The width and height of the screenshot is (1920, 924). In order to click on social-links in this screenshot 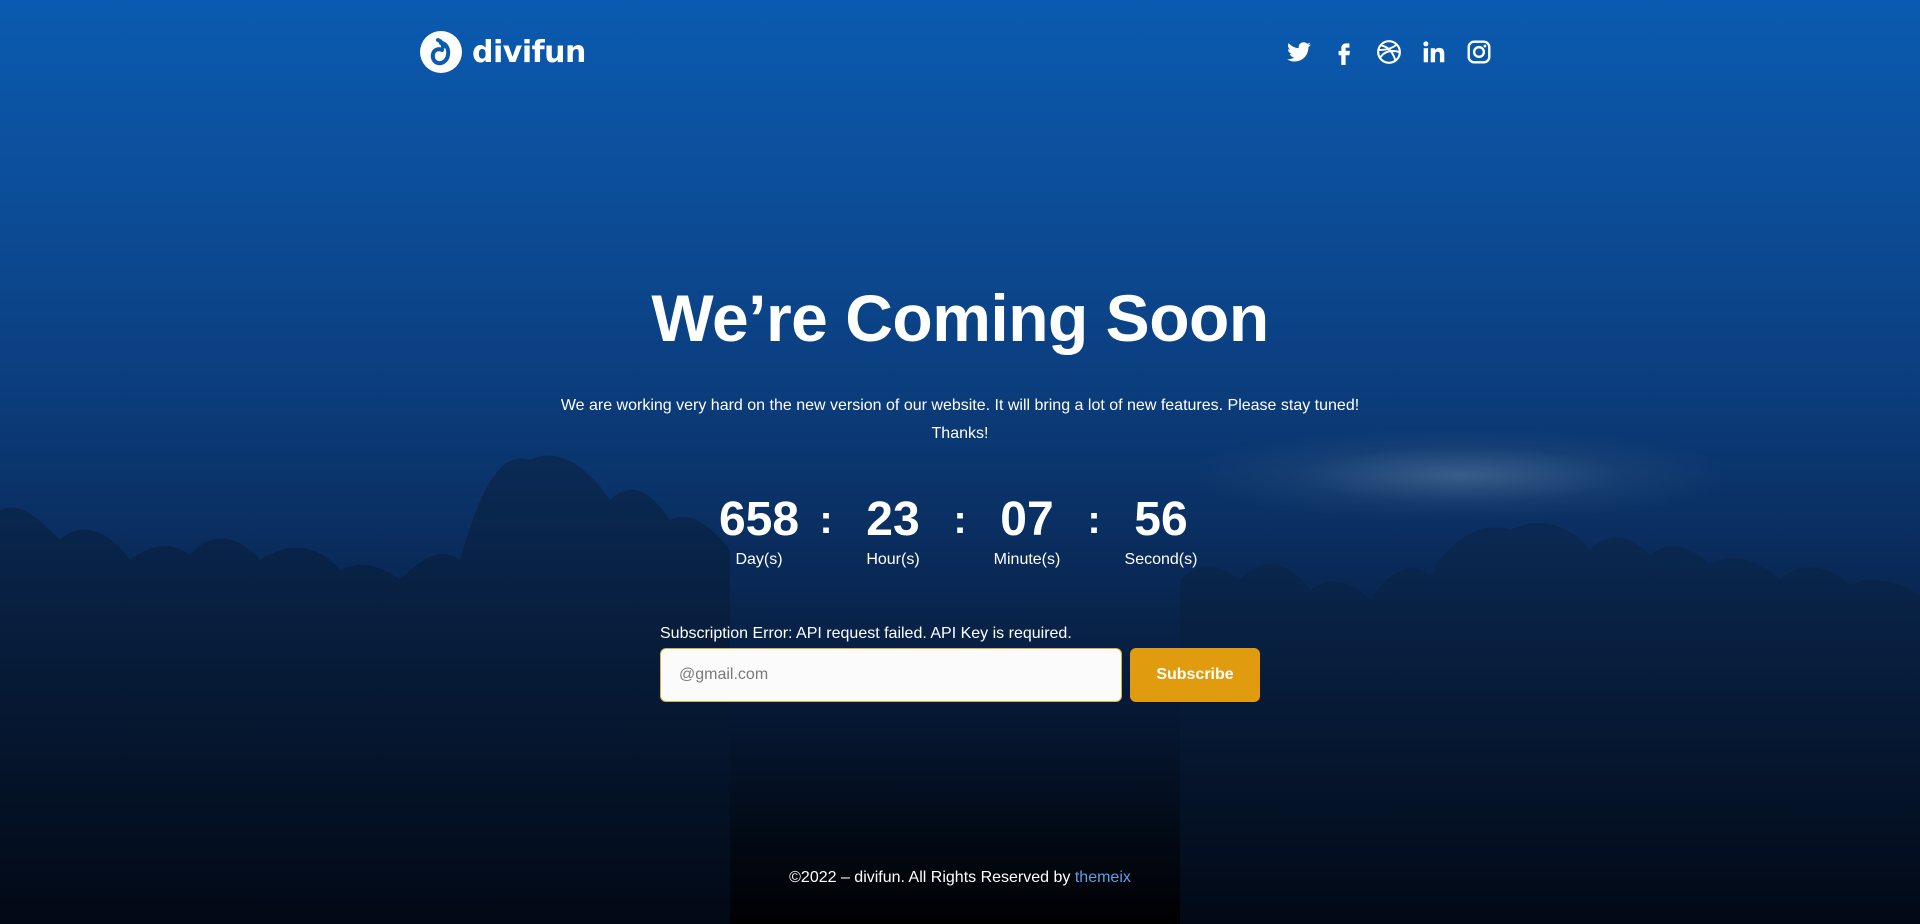, I will do `click(1389, 52)`.